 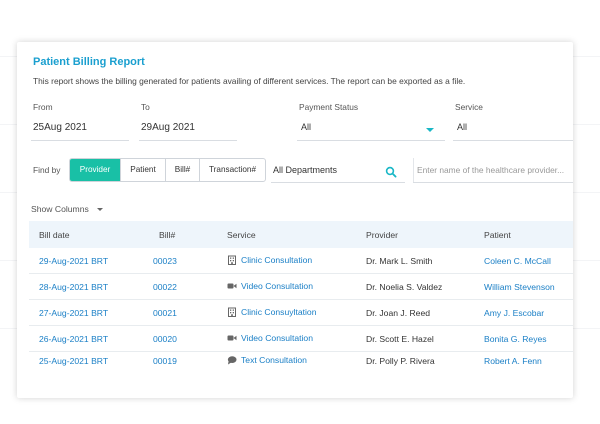 I want to click on service-cell: Clinic Consuyltation, so click(x=271, y=312).